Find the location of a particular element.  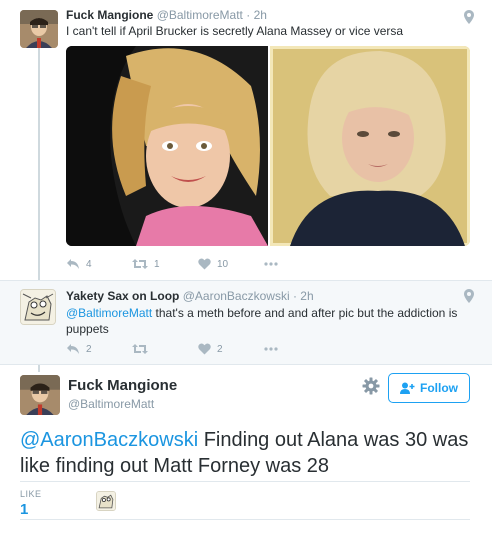

retweet-button: 1 is located at coordinates (165, 264).